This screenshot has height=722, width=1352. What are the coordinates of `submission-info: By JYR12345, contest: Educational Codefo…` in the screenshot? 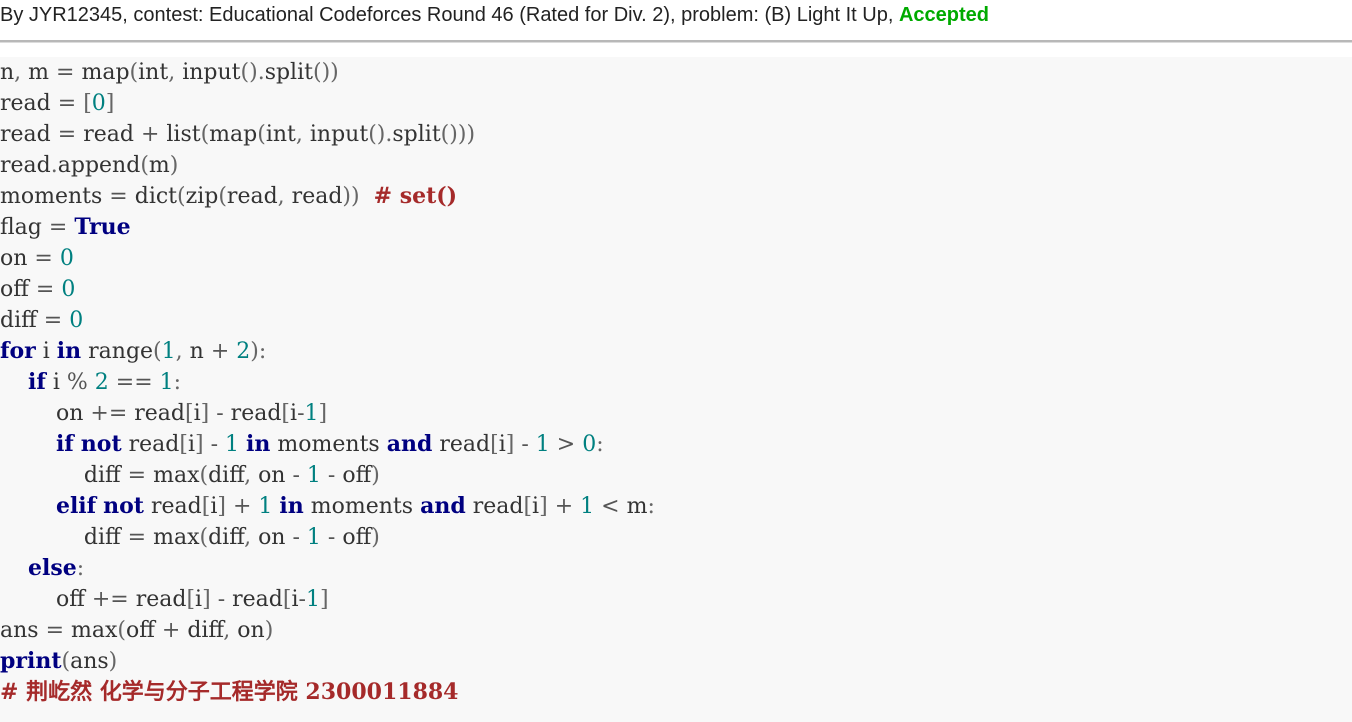 It's located at (449, 15).